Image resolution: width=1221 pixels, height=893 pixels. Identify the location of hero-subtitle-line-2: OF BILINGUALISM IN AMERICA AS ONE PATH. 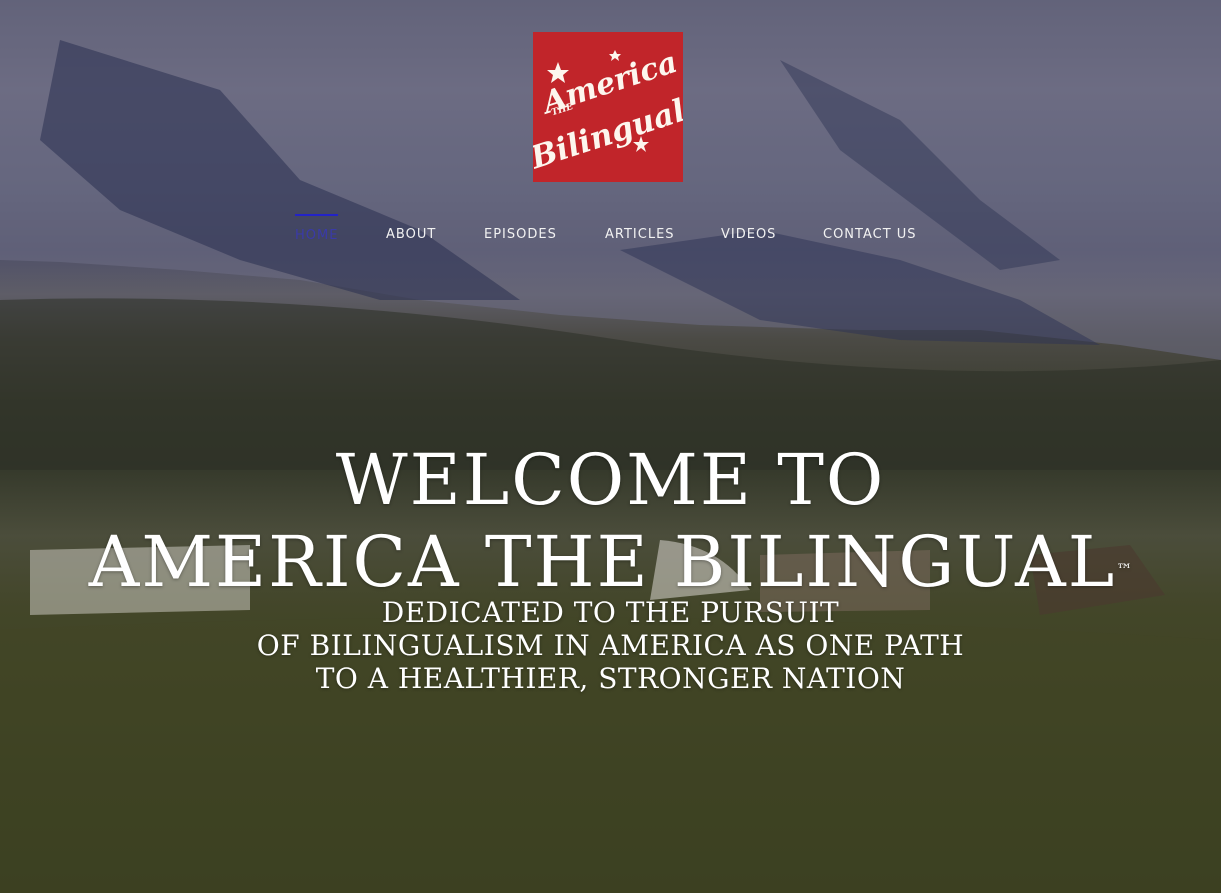
(610, 645).